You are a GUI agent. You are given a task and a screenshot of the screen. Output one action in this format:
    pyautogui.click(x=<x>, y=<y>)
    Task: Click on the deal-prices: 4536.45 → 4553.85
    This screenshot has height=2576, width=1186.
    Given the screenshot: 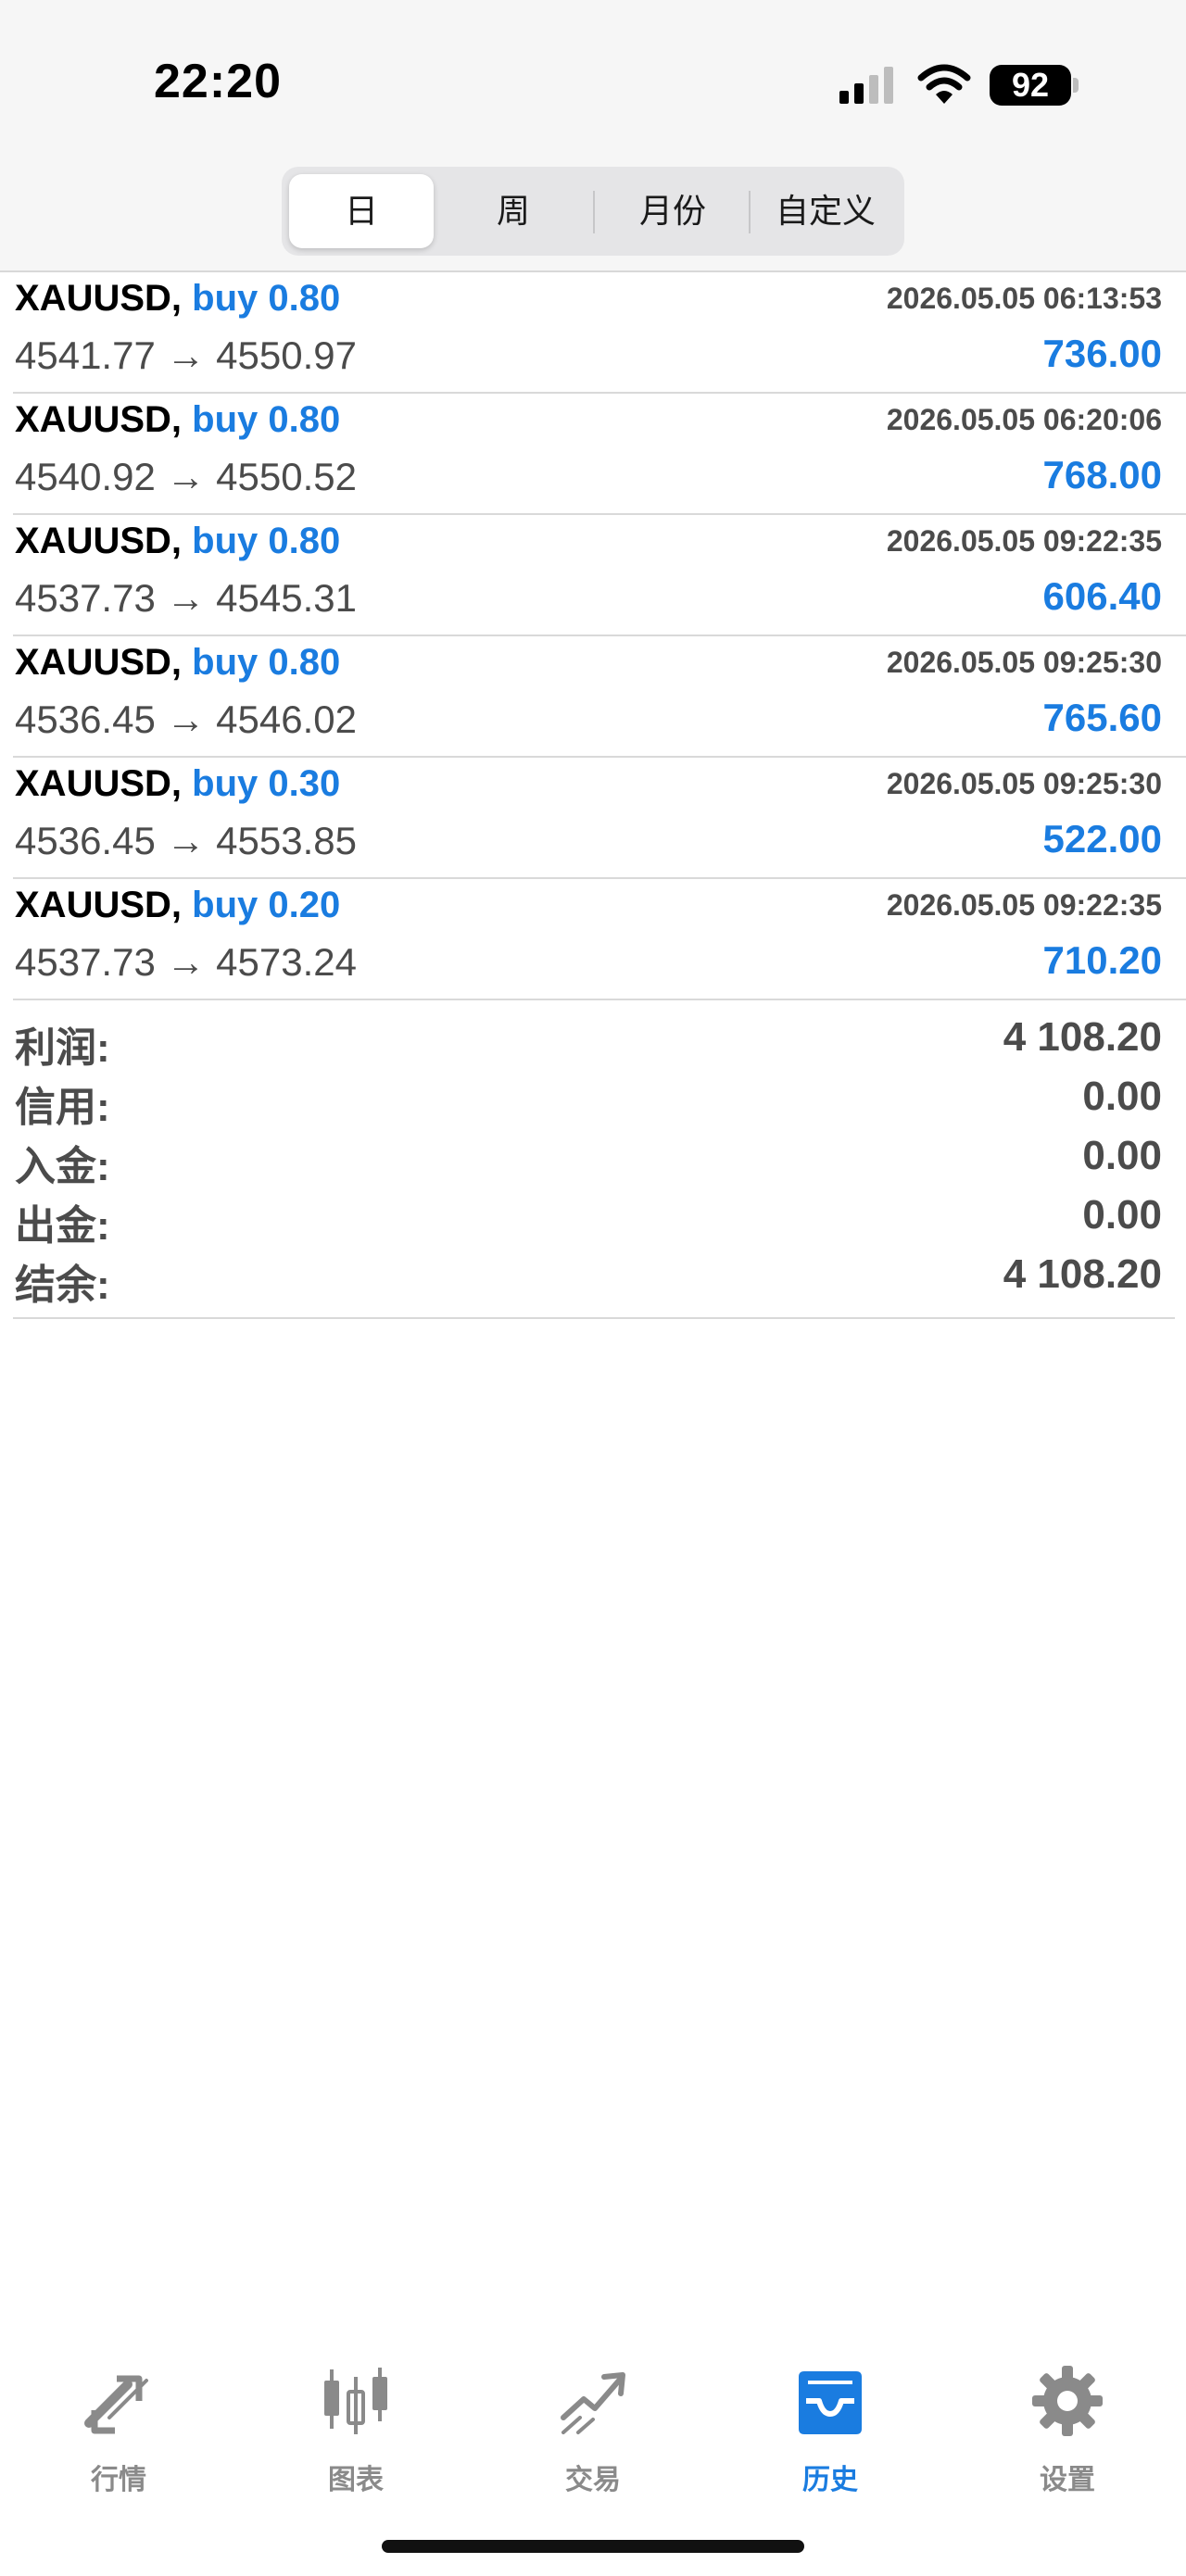 What is the action you would take?
    pyautogui.click(x=186, y=840)
    